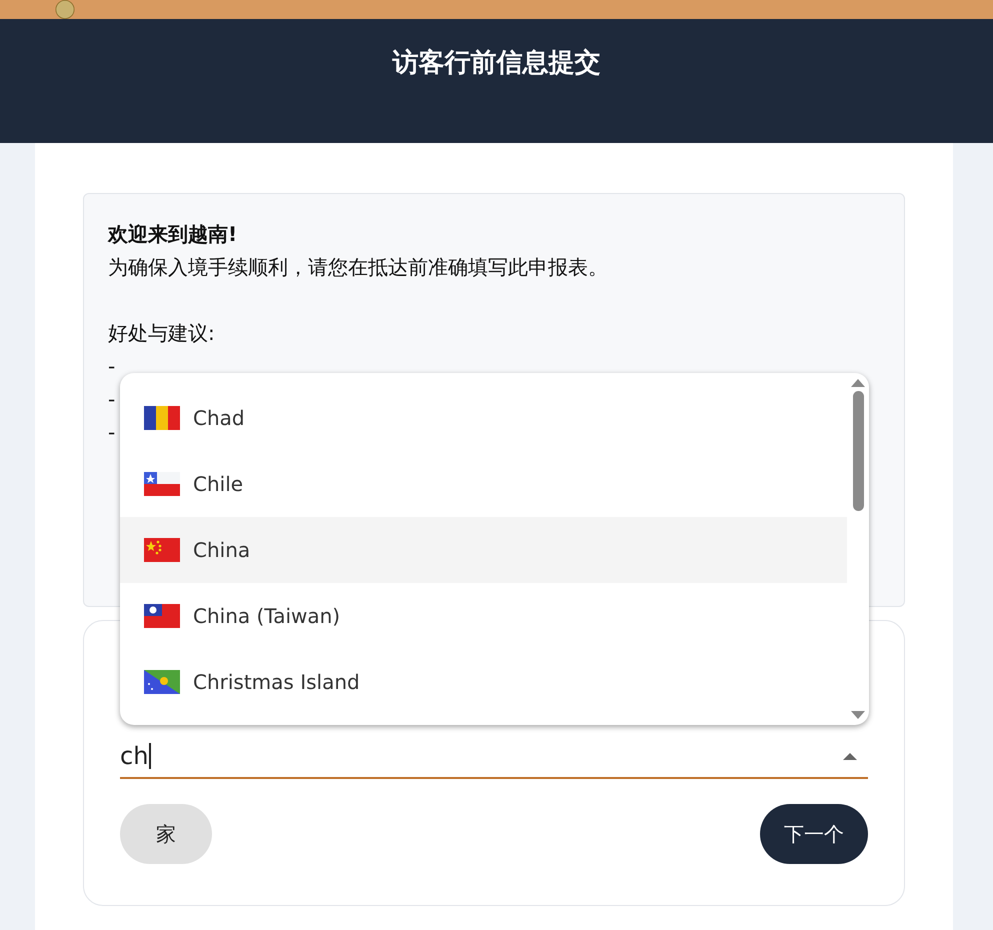 The image size is (993, 930). What do you see at coordinates (218, 484) in the screenshot?
I see `country-name: Chile` at bounding box center [218, 484].